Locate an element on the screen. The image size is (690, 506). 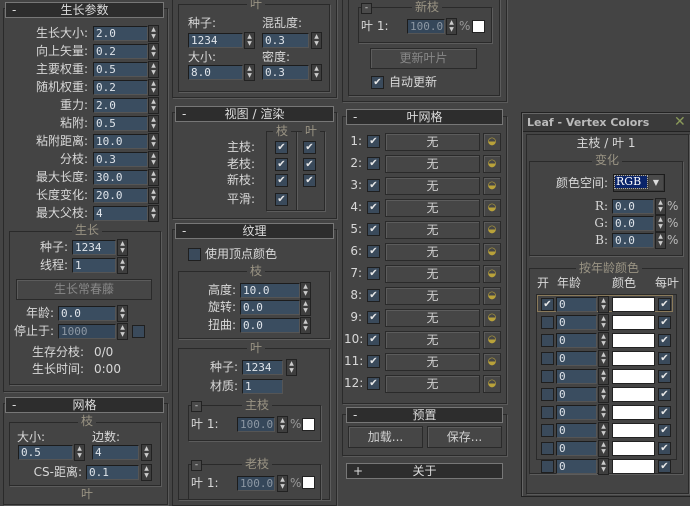
param-input: 2.0 is located at coordinates (120, 105).